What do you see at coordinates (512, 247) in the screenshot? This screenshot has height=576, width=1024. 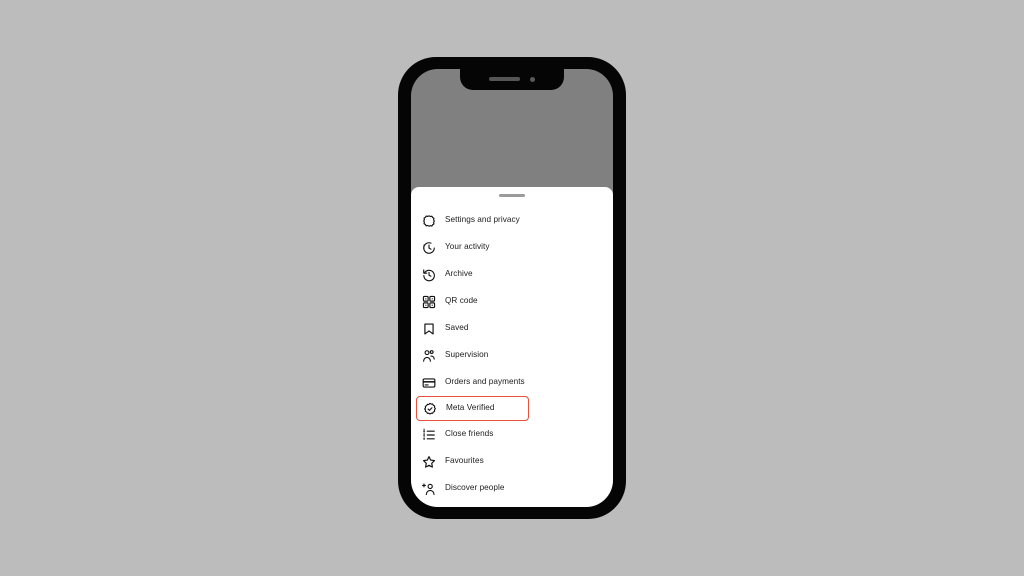 I see `menu-item-your-activity: Your activity` at bounding box center [512, 247].